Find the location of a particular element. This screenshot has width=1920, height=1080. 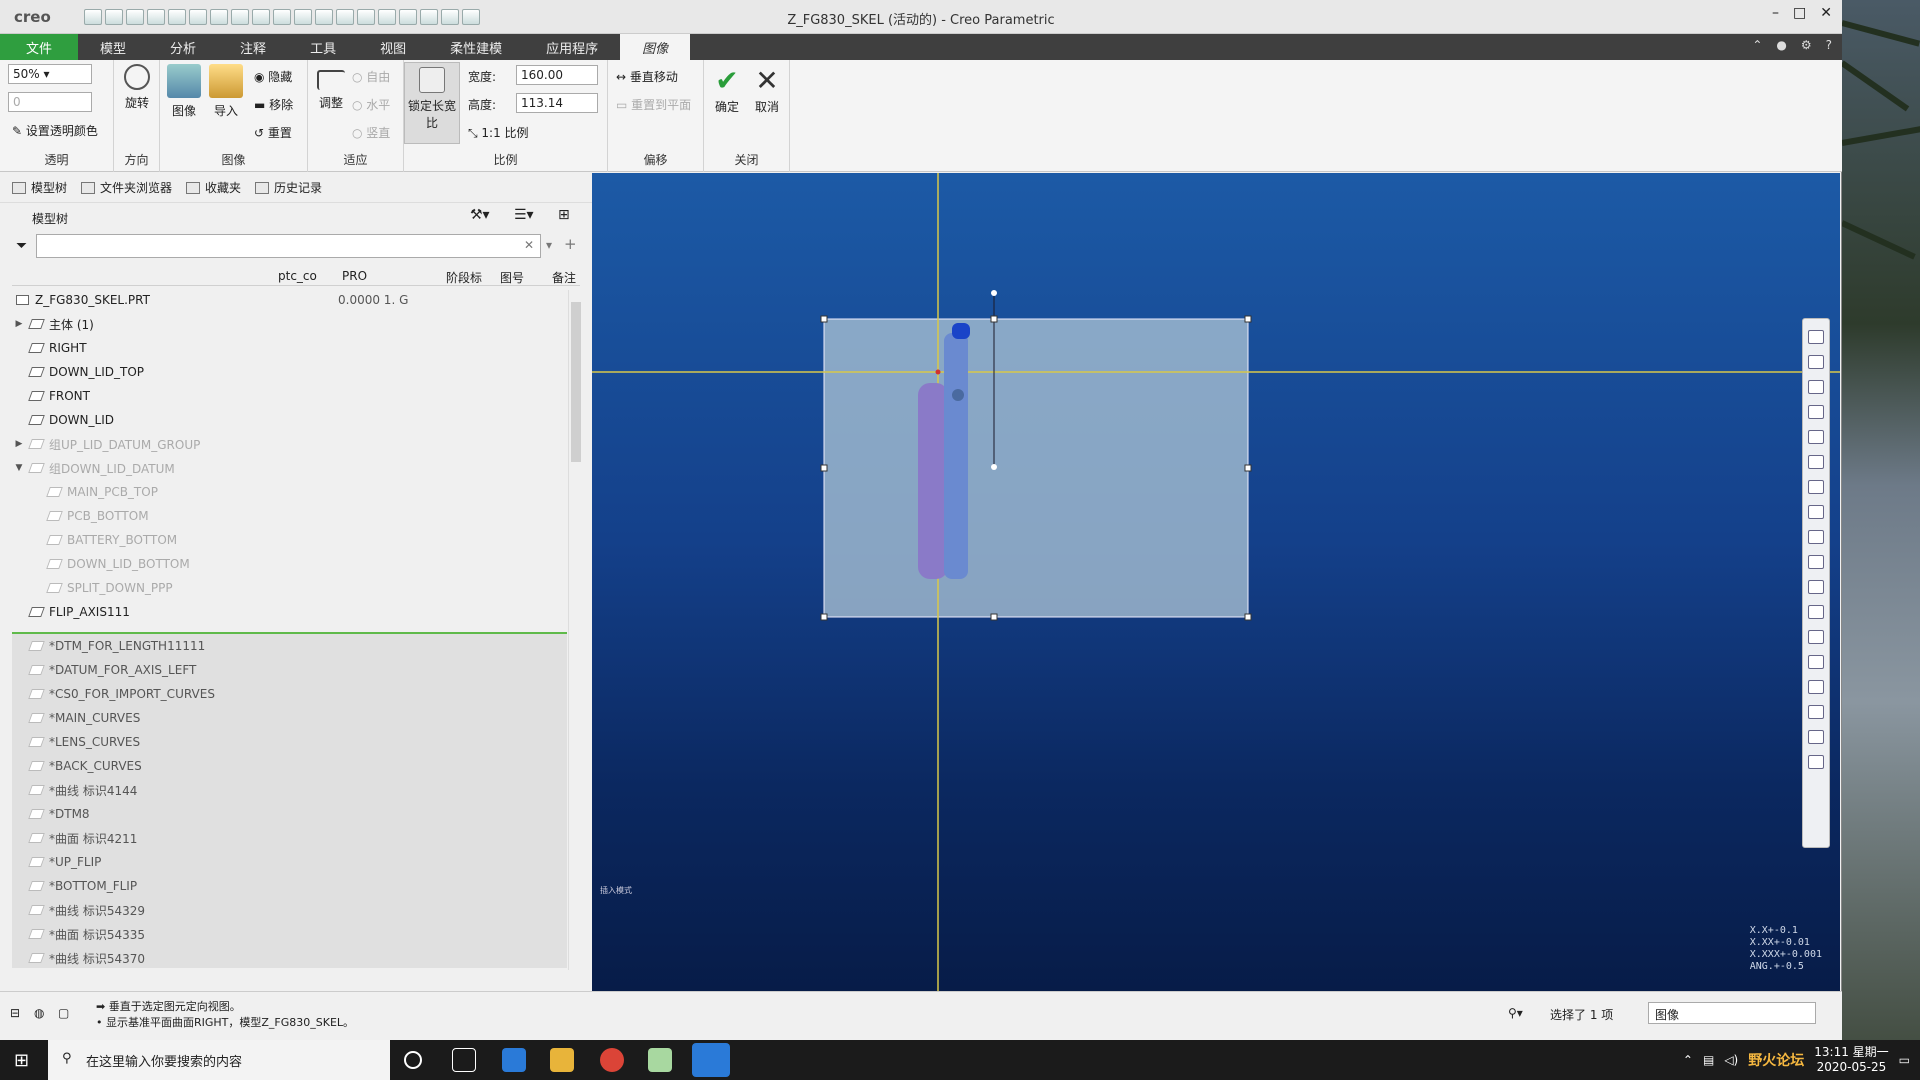

tab-annotate: 注释 is located at coordinates (253, 47).